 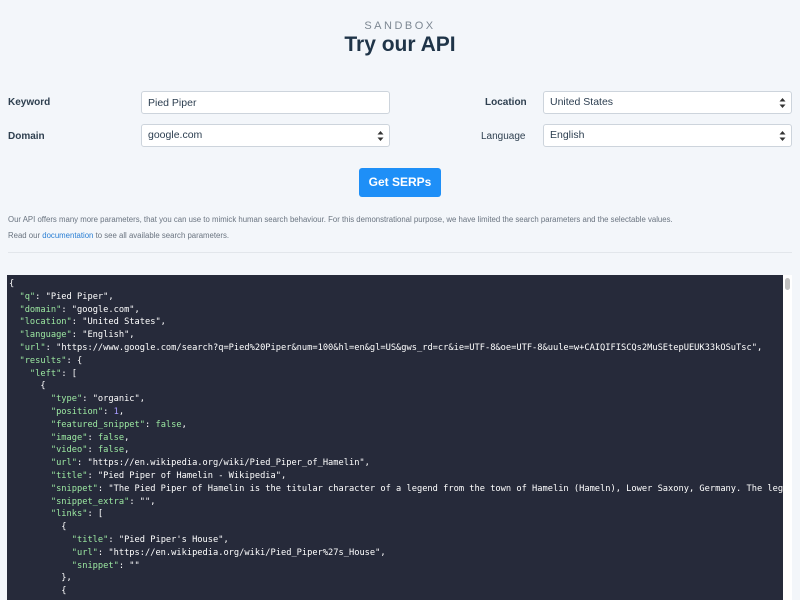 I want to click on location-select: United States, so click(x=667, y=102).